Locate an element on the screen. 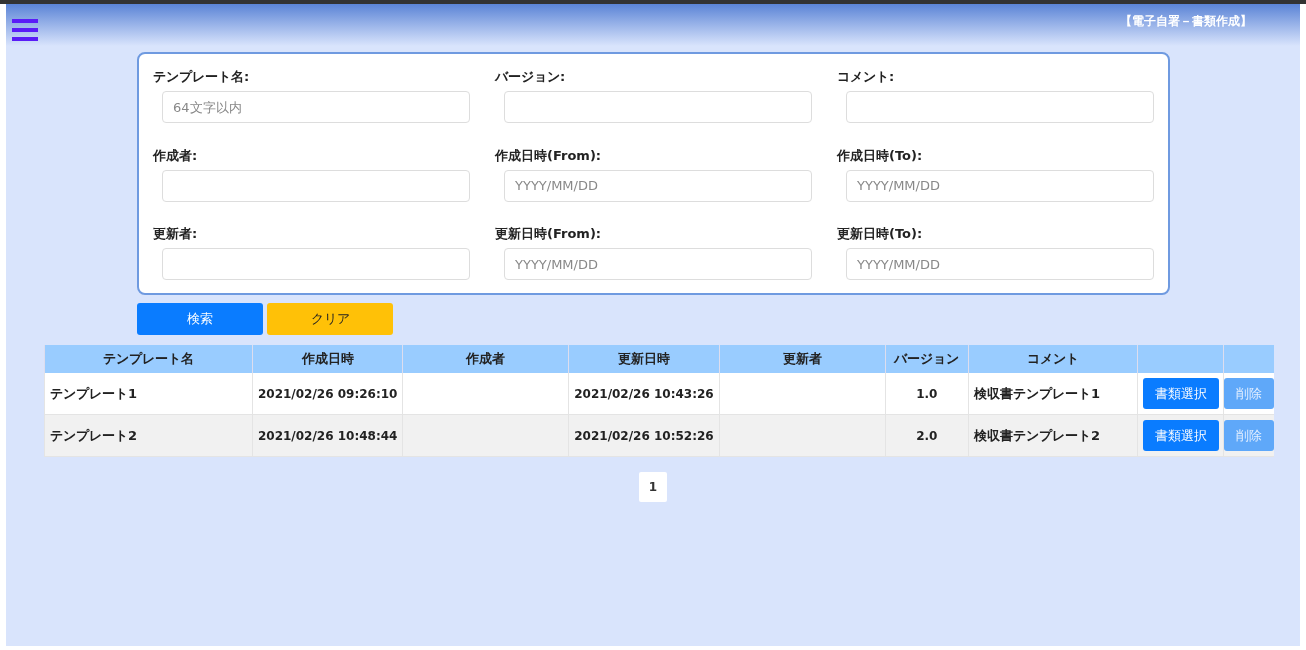 Image resolution: width=1306 pixels, height=650 pixels. table-cell: 検収書テンプレート1 is located at coordinates (1053, 394).